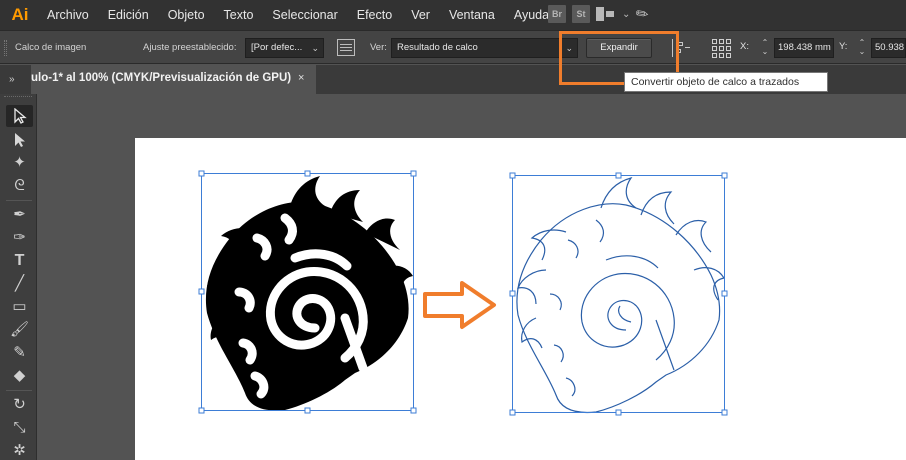 This screenshot has height=460, width=906. I want to click on close-icon: ×, so click(301, 78).